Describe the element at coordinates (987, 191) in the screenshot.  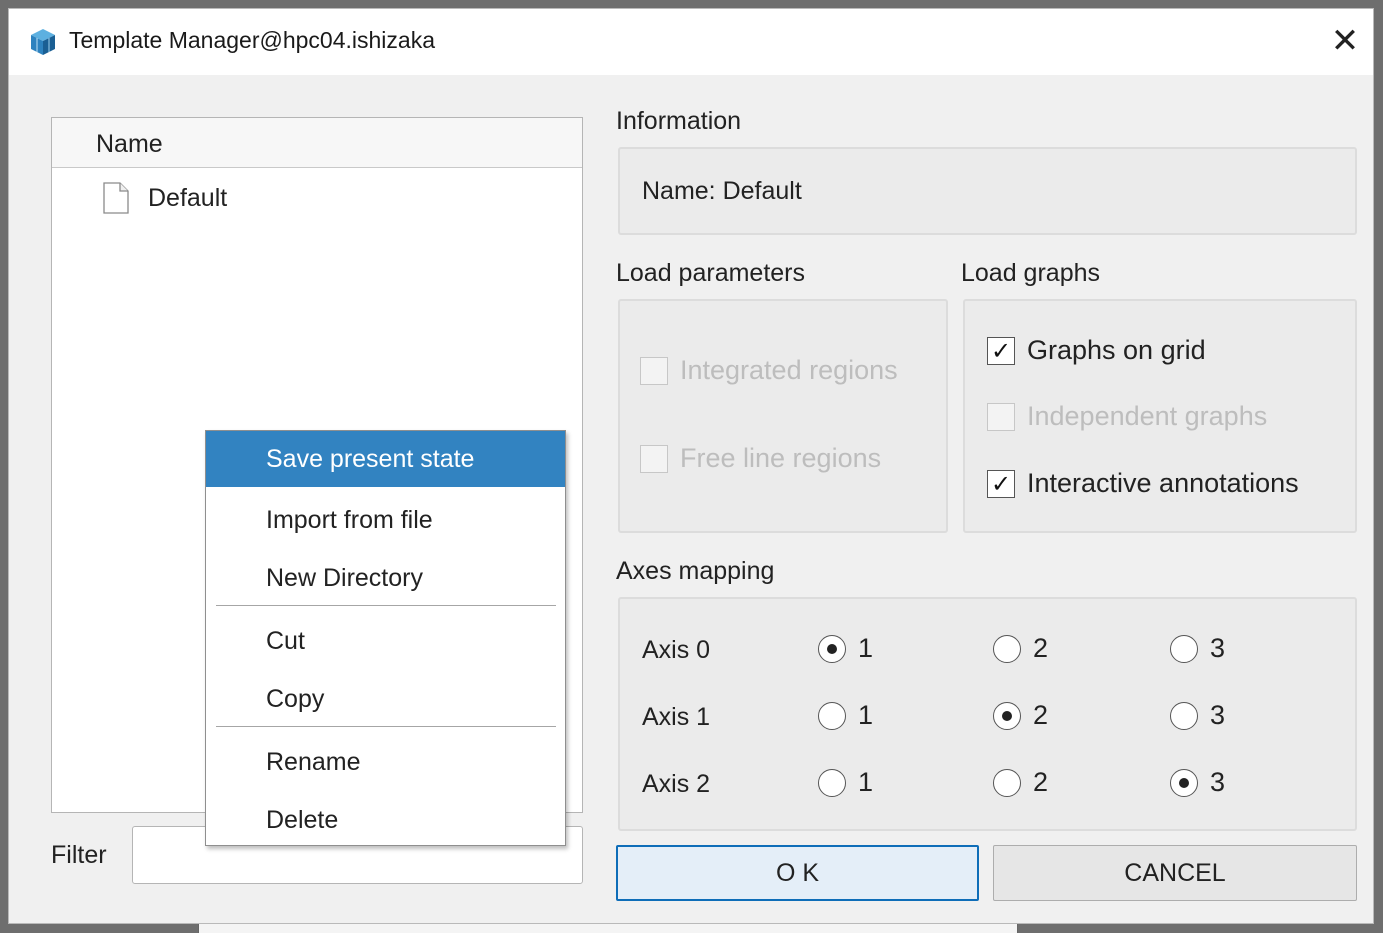
I see `information-group: Name: Default` at that location.